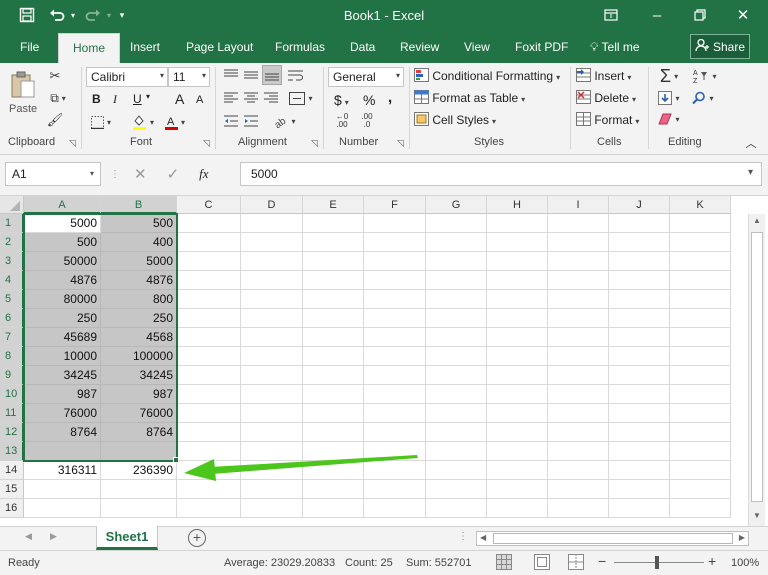 Image resolution: width=768 pixels, height=575 pixels. What do you see at coordinates (62, 432) in the screenshot?
I see `cell-a12: 8764` at bounding box center [62, 432].